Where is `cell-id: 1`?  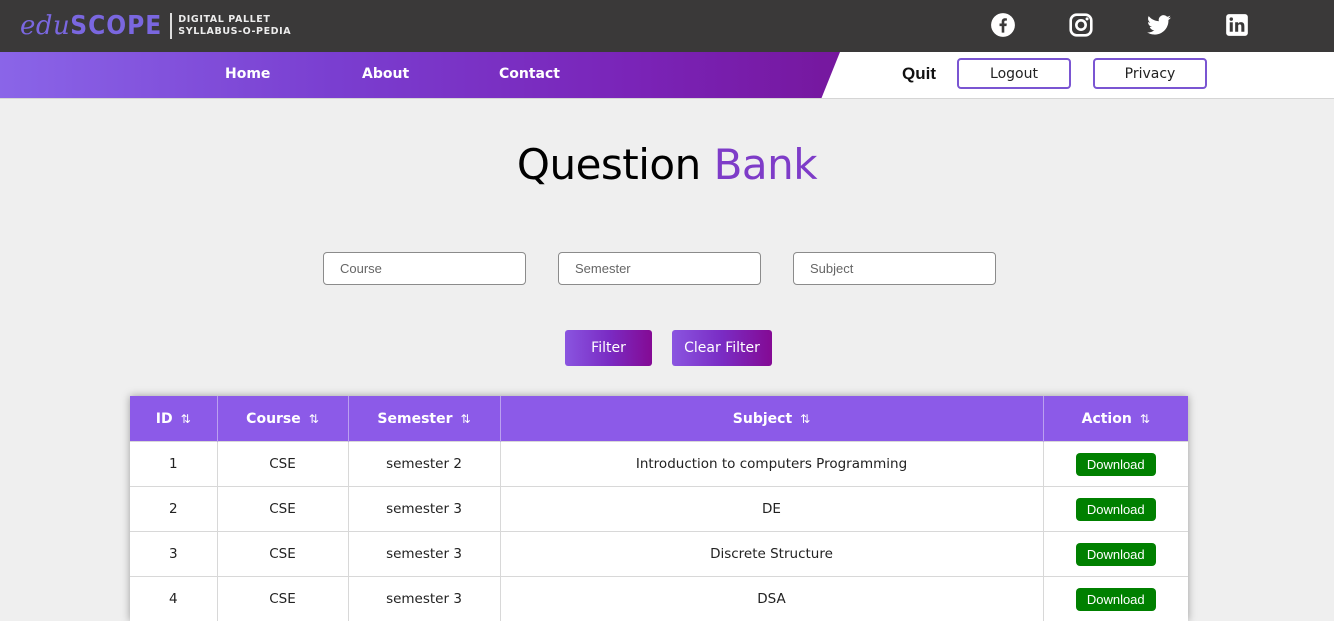 cell-id: 1 is located at coordinates (173, 464).